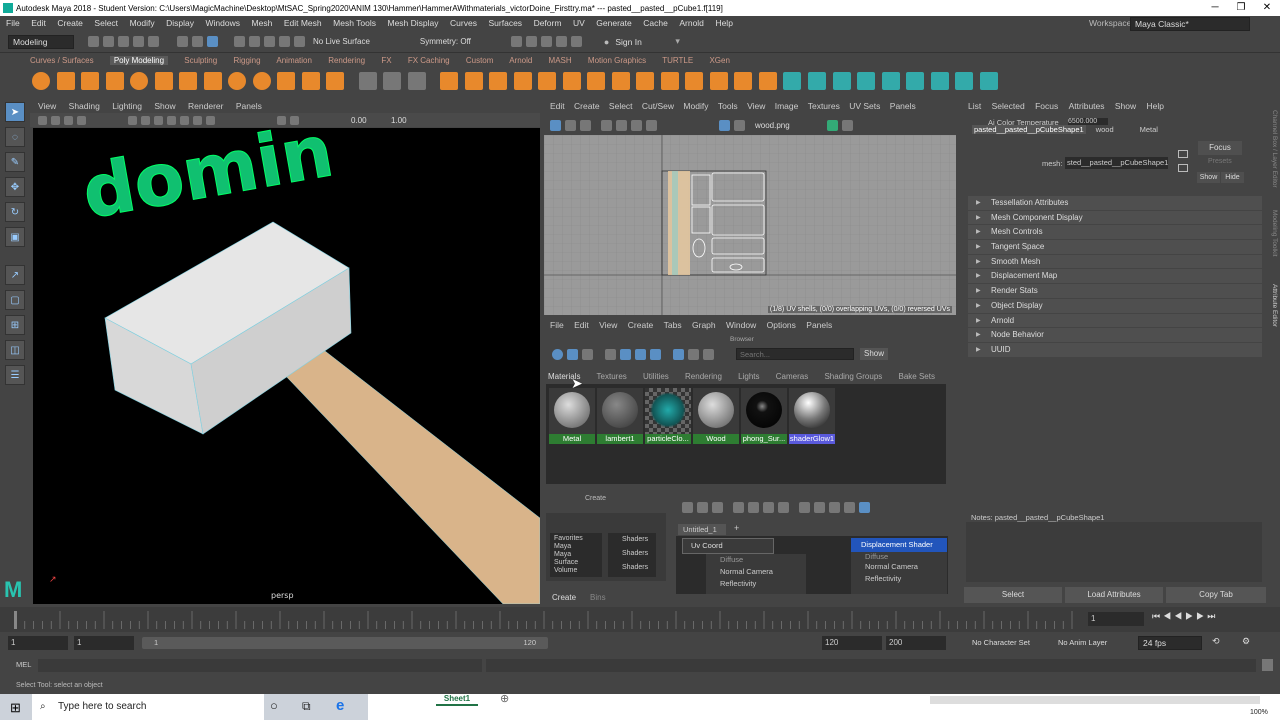 The image size is (1280, 720). What do you see at coordinates (557, 106) in the screenshot?
I see `uv-menu-edit: Edit` at bounding box center [557, 106].